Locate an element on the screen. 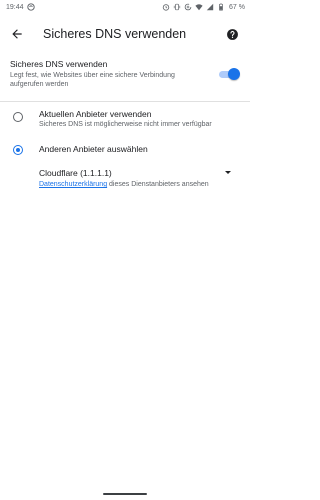  status-bar: 19:44 67 % is located at coordinates (125, 8).